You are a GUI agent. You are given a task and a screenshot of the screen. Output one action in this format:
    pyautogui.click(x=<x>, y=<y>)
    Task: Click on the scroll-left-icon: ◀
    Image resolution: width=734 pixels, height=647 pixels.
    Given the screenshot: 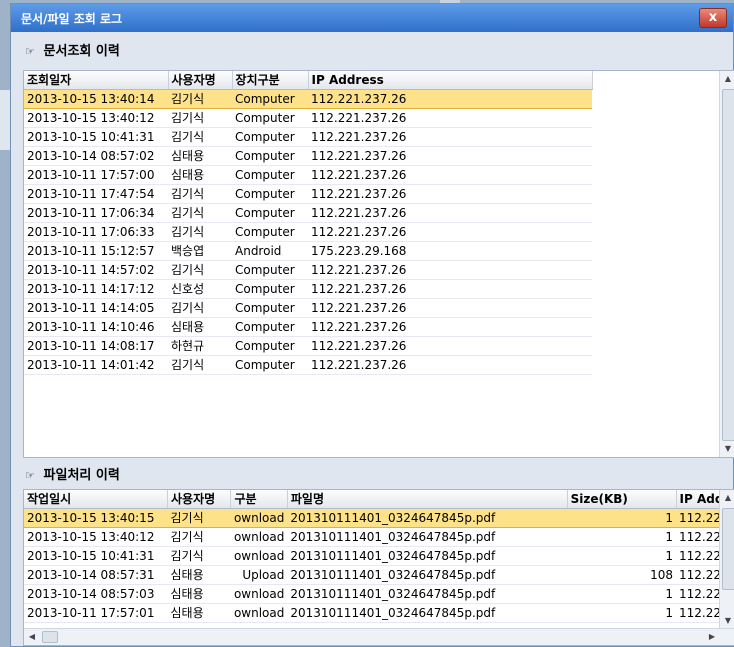 What is the action you would take?
    pyautogui.click(x=32, y=637)
    